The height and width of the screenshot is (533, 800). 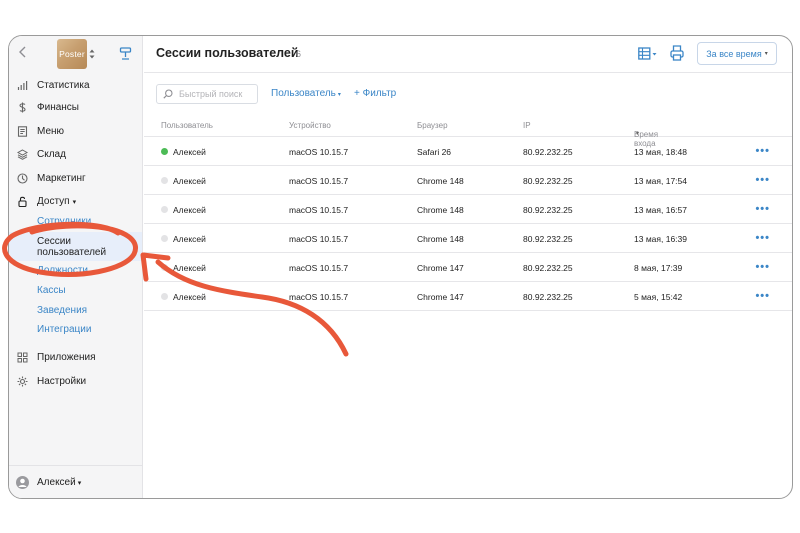 What do you see at coordinates (527, 125) in the screenshot?
I see `column-header-ip: IP` at bounding box center [527, 125].